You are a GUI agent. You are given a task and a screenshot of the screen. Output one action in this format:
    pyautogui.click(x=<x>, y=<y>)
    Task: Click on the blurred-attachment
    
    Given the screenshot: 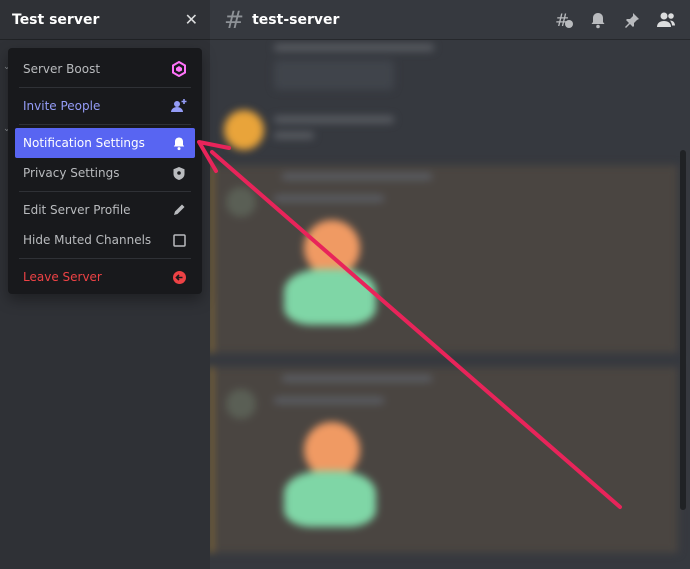 What is the action you would take?
    pyautogui.click(x=334, y=75)
    